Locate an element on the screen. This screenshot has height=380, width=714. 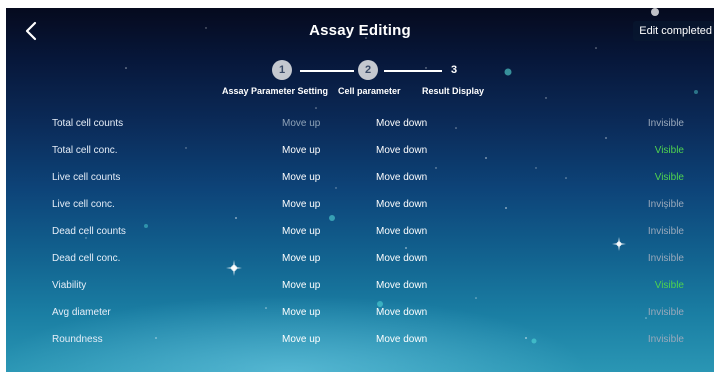
parameter-name: Dead cell conc. is located at coordinates (86, 258).